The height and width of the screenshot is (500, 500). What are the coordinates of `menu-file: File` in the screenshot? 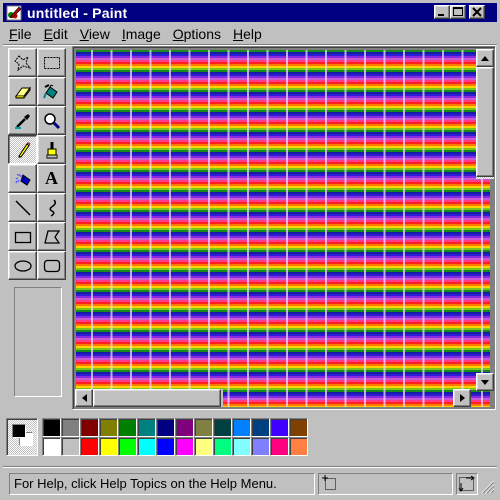 It's located at (20, 34).